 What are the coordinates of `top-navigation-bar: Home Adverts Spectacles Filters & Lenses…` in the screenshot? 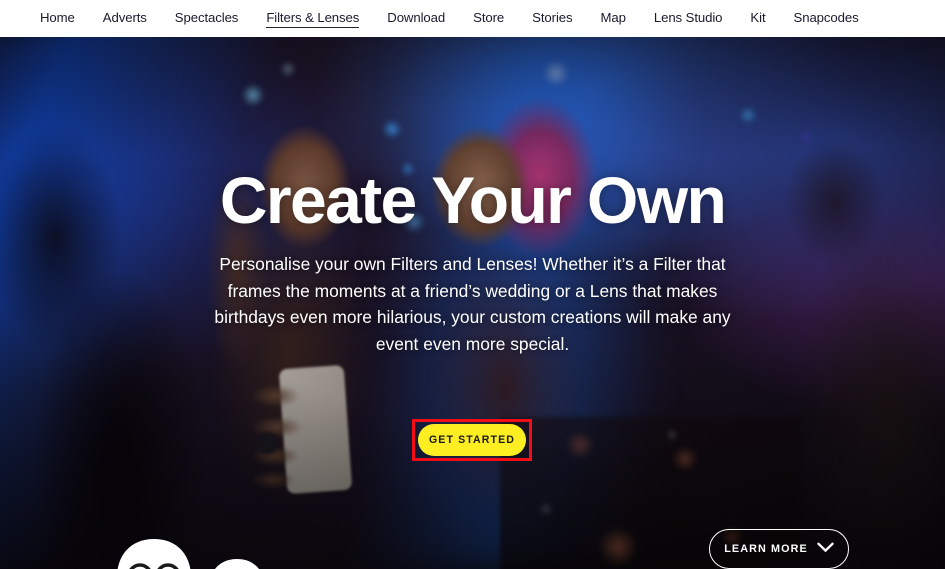 It's located at (472, 18).